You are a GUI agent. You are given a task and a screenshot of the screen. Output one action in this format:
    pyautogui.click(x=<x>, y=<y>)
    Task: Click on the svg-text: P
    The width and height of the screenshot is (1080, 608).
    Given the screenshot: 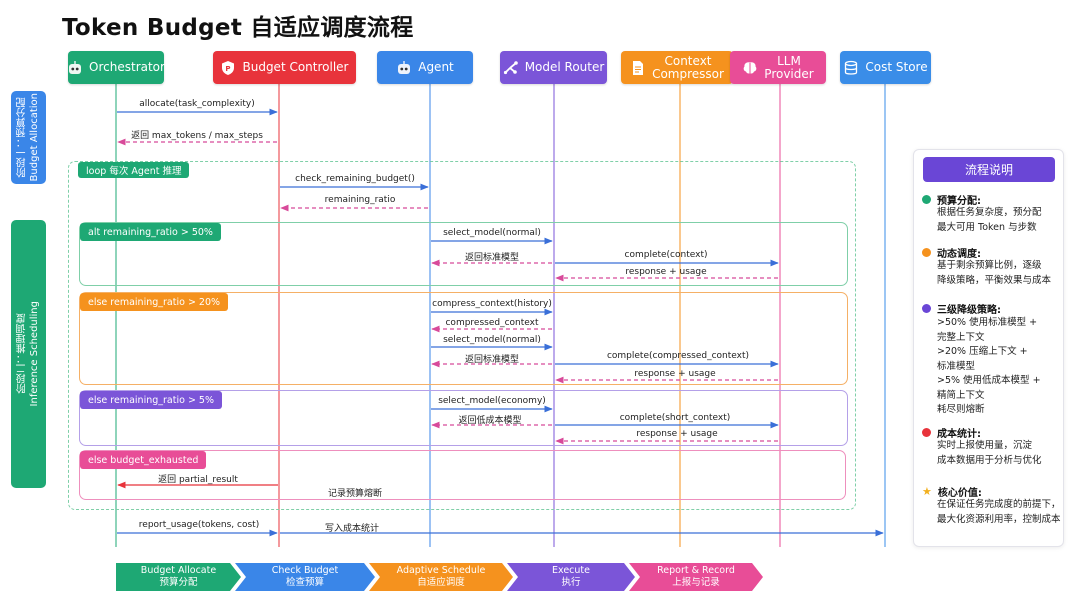 What is the action you would take?
    pyautogui.click(x=228, y=69)
    